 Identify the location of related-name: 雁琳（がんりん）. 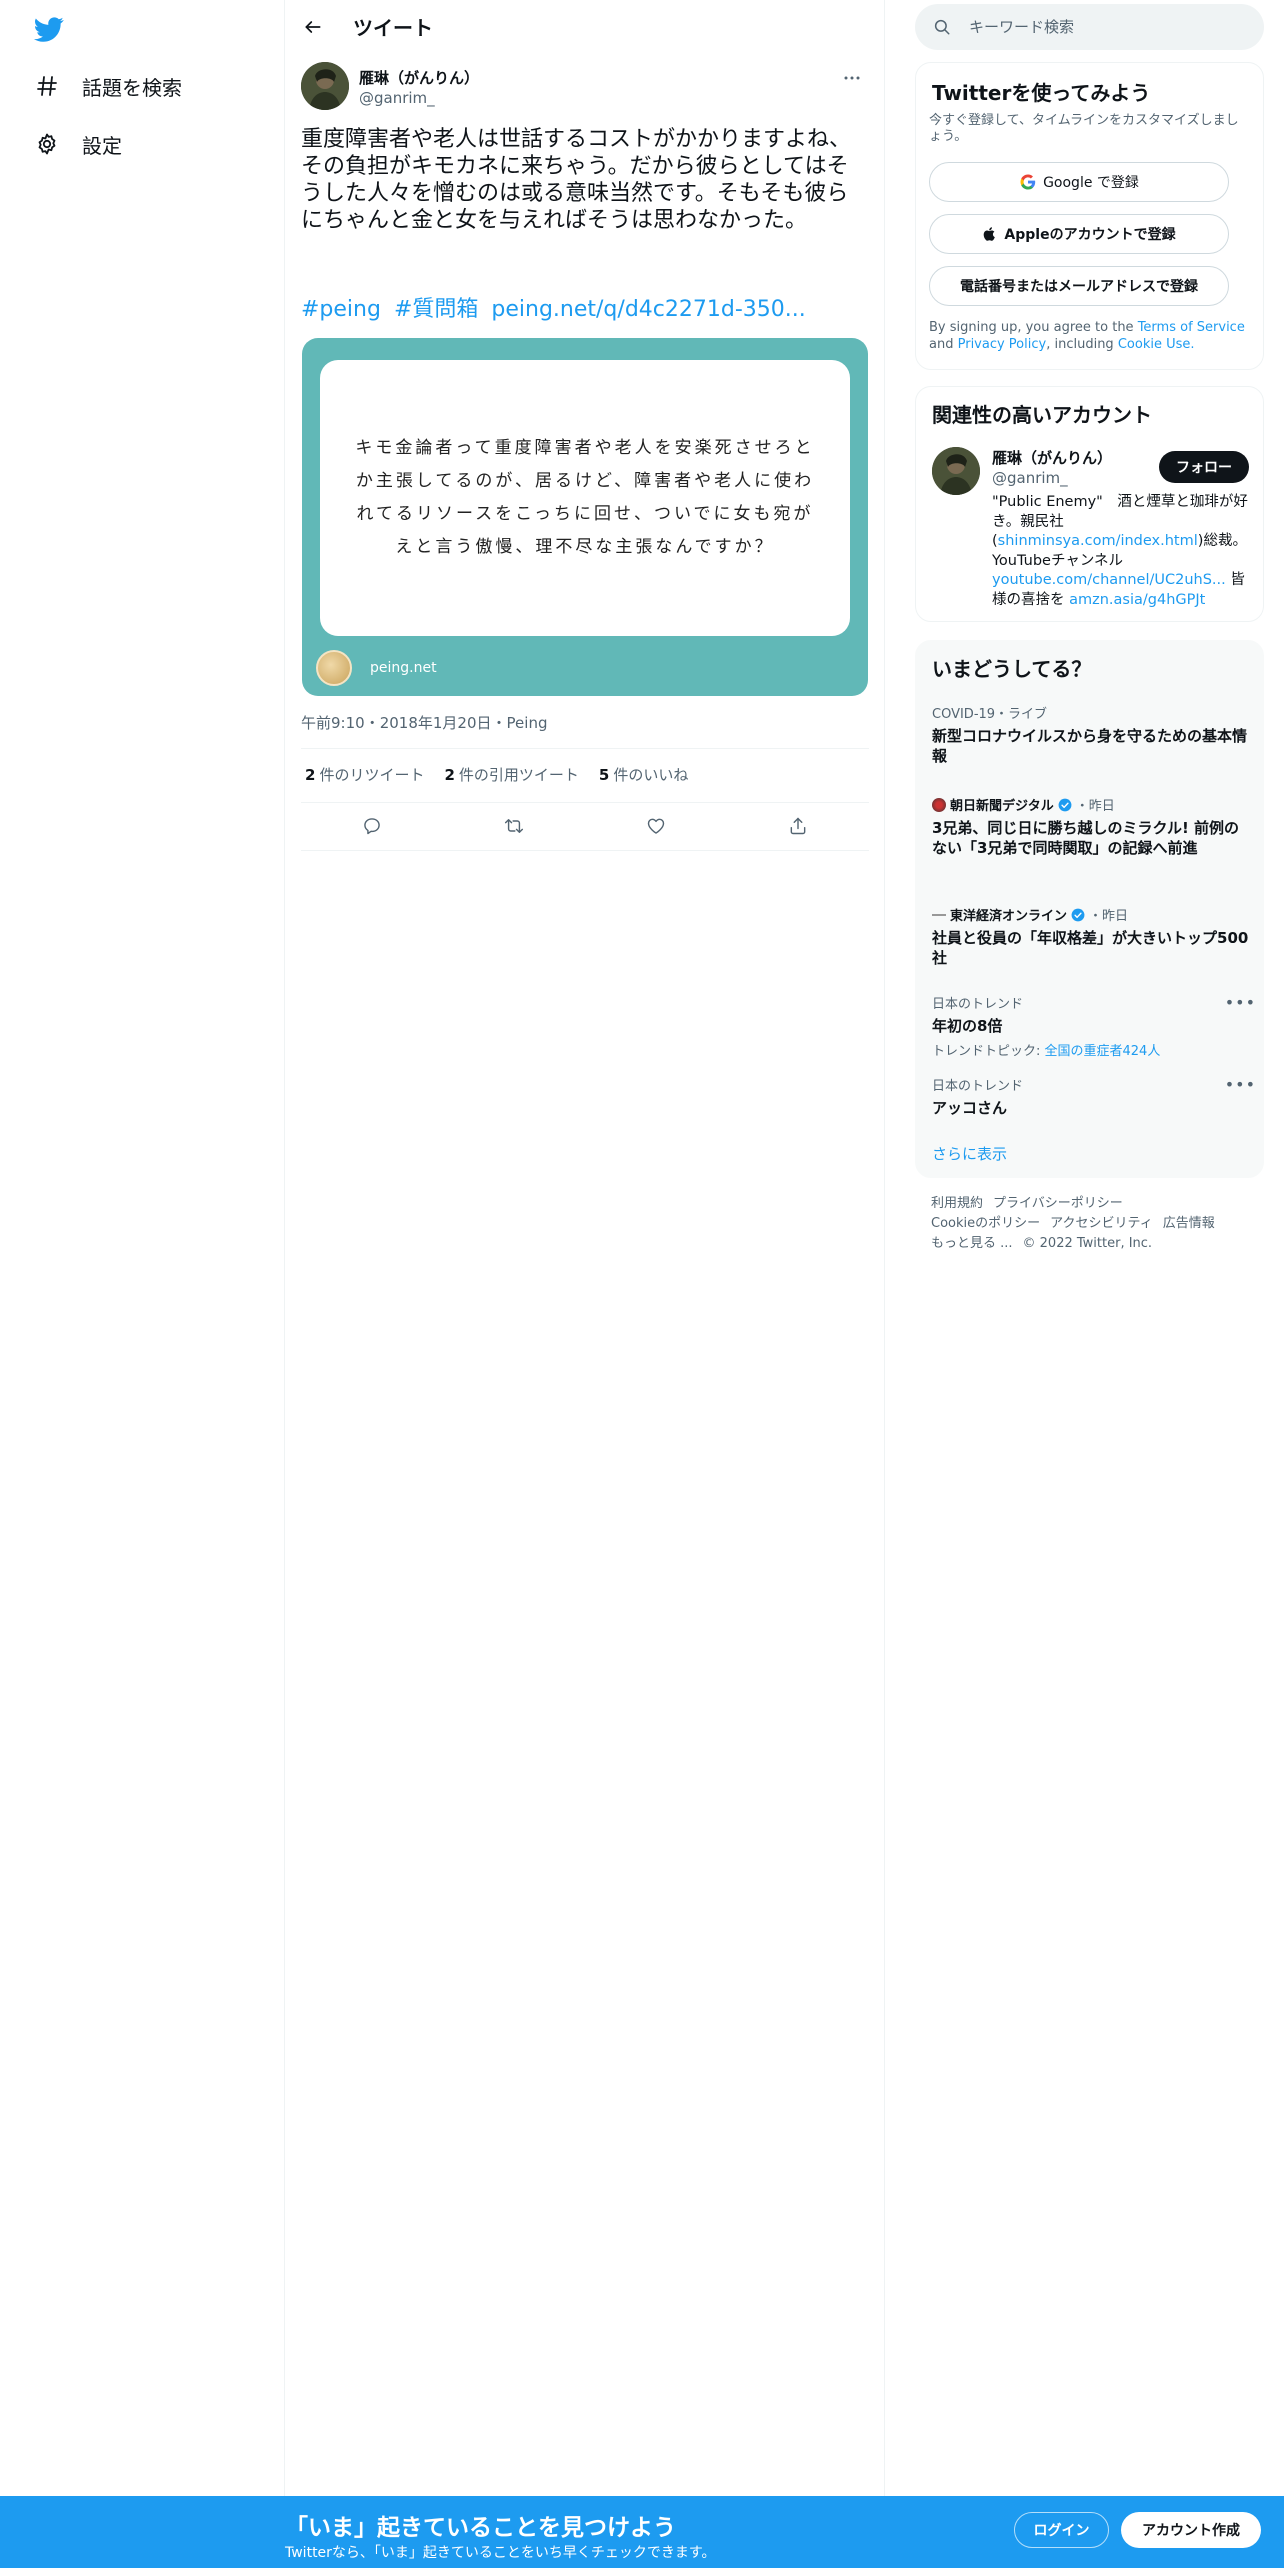
(1052, 457).